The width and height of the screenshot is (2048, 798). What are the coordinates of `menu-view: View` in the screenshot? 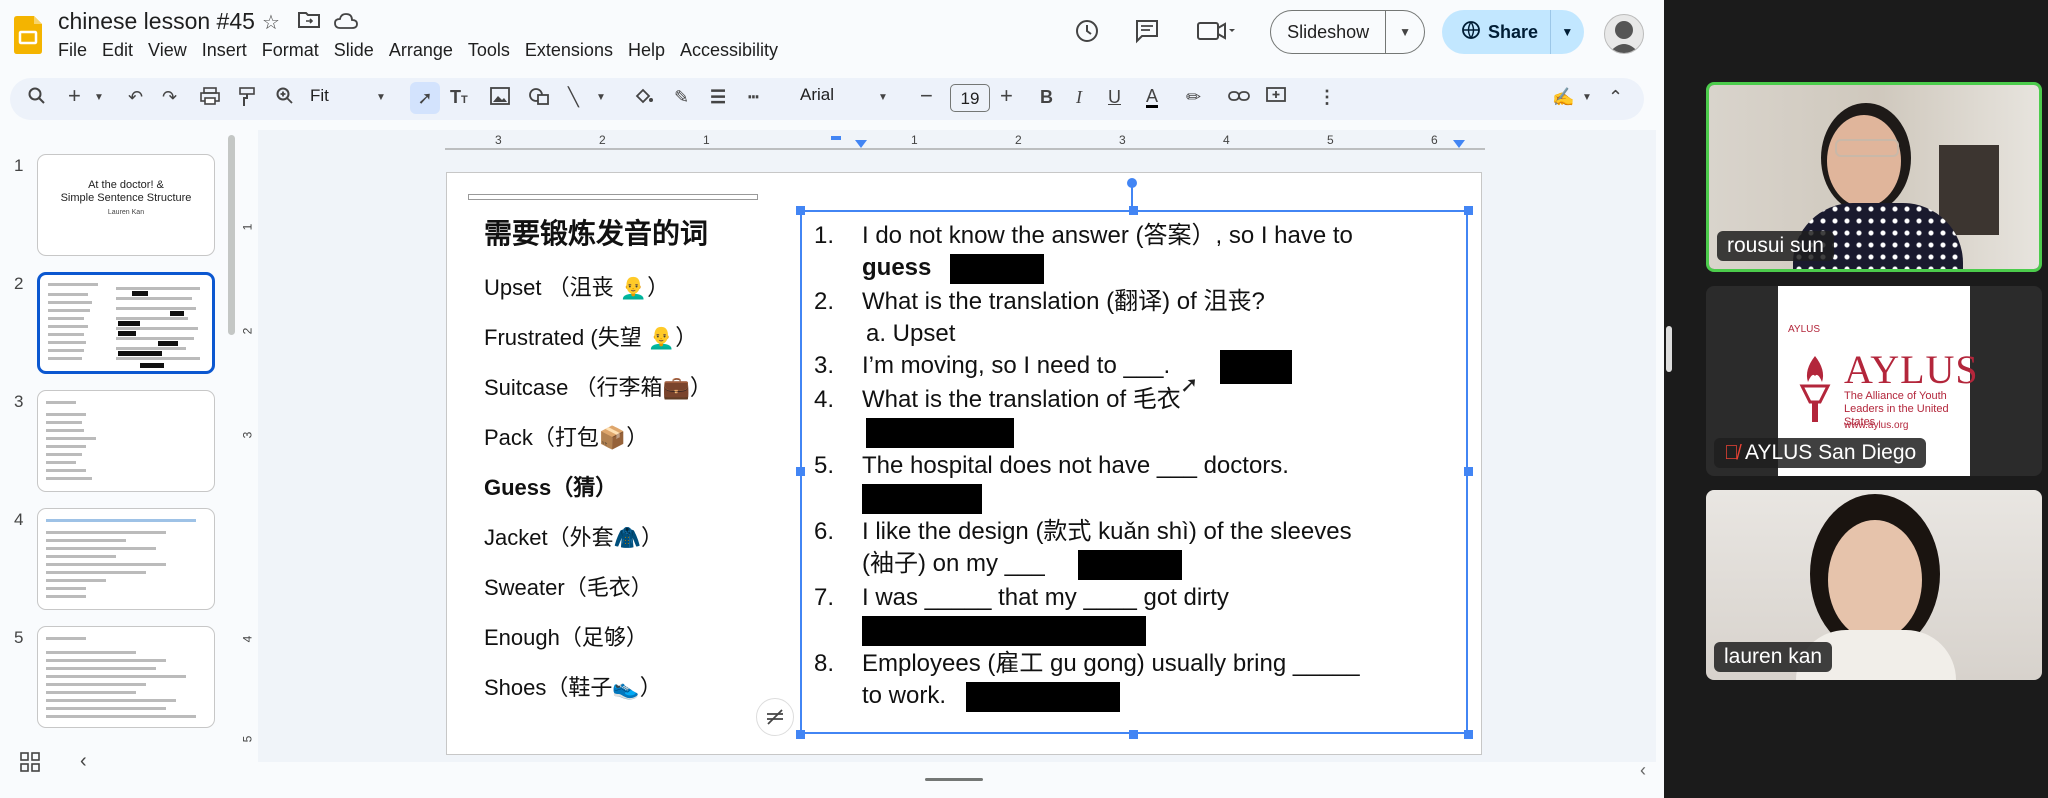 It's located at (172, 50).